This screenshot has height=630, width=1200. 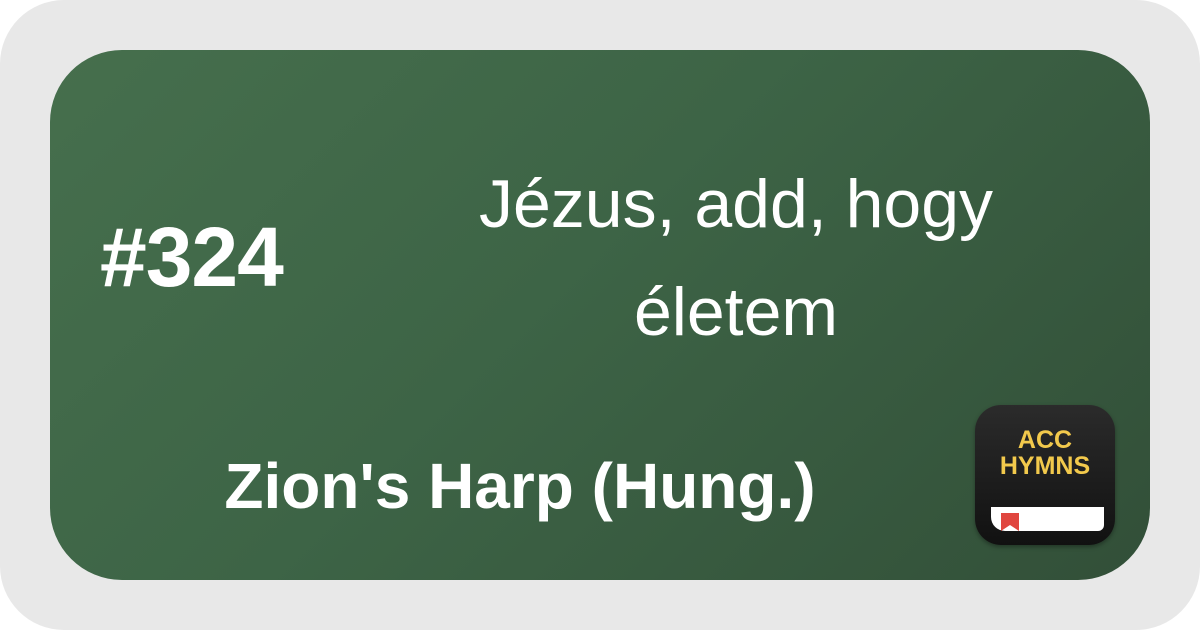 What do you see at coordinates (1045, 466) in the screenshot?
I see `logo-line-hymns: HYMNS` at bounding box center [1045, 466].